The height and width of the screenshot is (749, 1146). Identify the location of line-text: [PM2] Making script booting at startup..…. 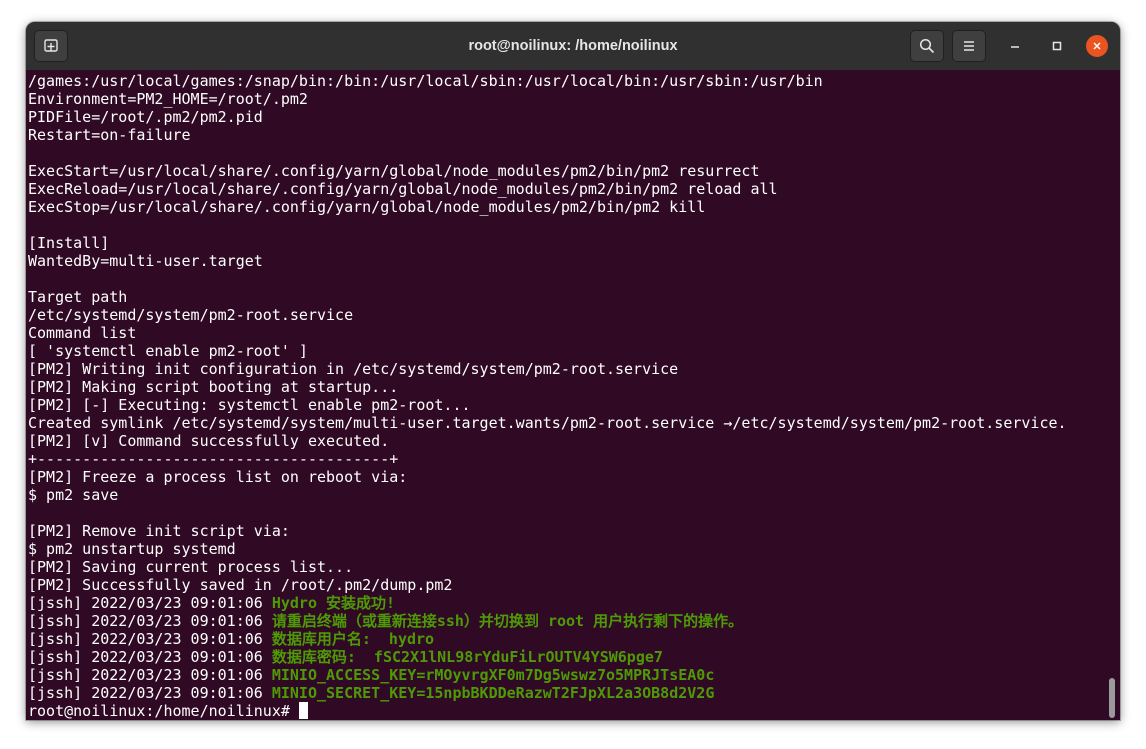
(213, 387).